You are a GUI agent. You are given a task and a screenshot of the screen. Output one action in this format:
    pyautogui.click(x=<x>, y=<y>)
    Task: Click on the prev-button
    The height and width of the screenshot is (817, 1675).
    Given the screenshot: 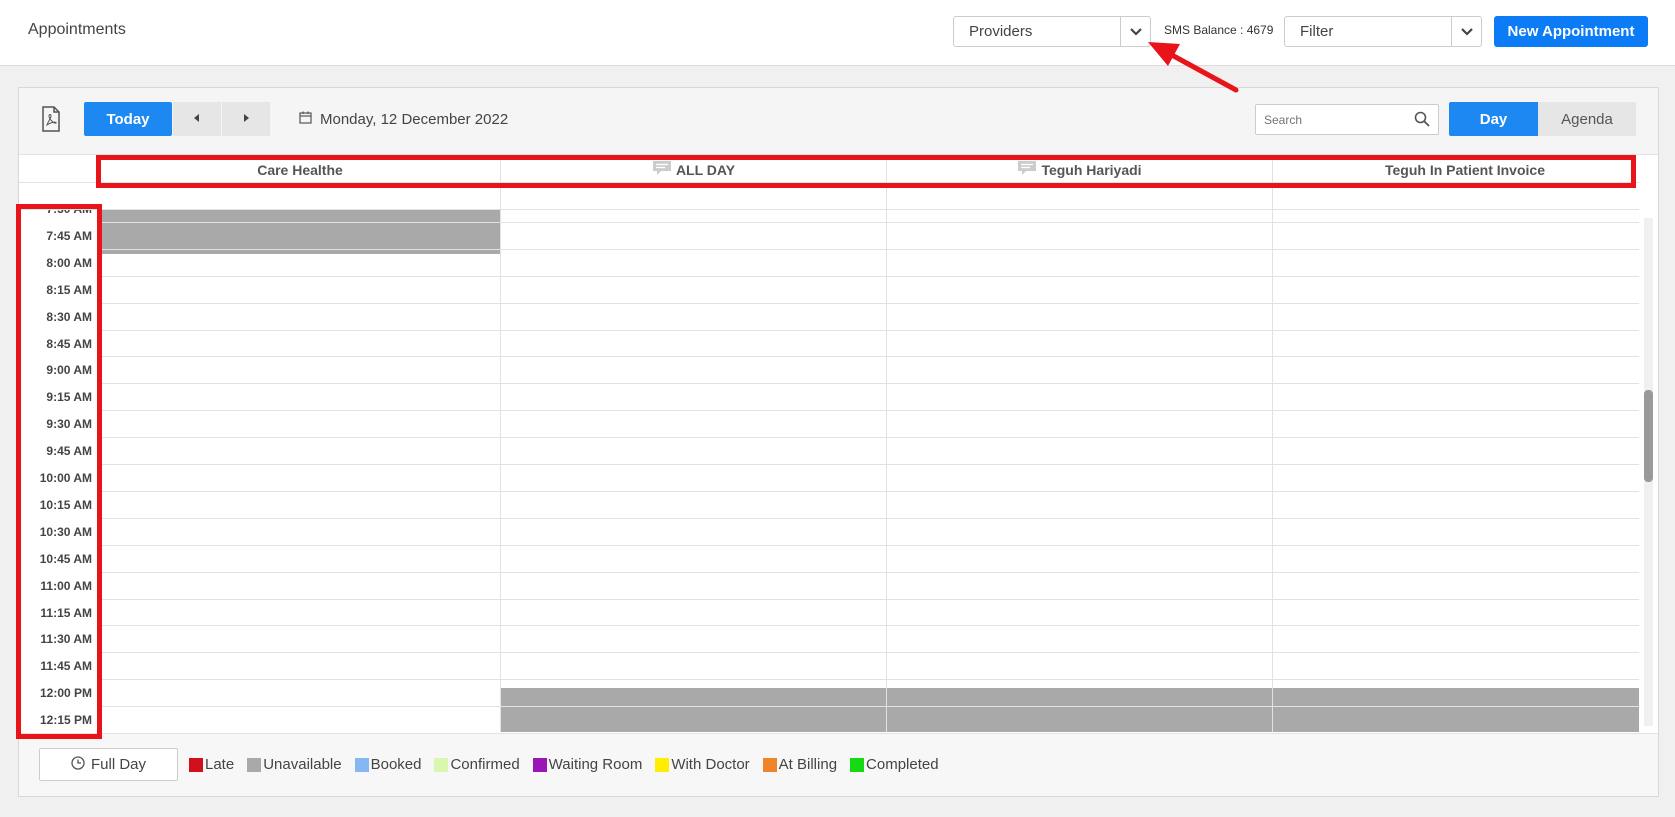 What is the action you would take?
    pyautogui.click(x=197, y=119)
    